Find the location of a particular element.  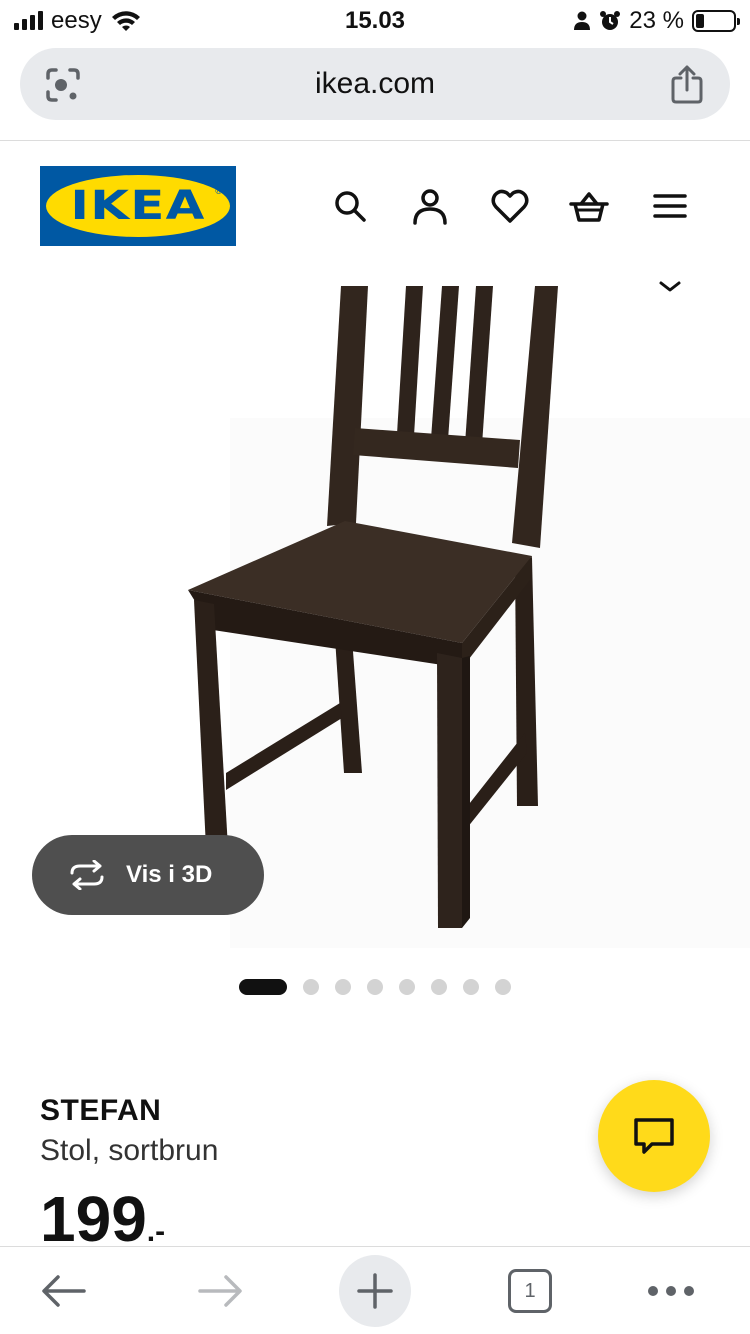

view-in-3d-button: Vis i 3D is located at coordinates (148, 875).